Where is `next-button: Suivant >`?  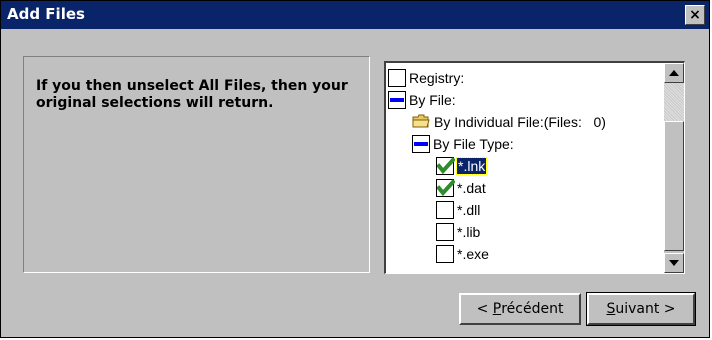
next-button: Suivant > is located at coordinates (641, 309).